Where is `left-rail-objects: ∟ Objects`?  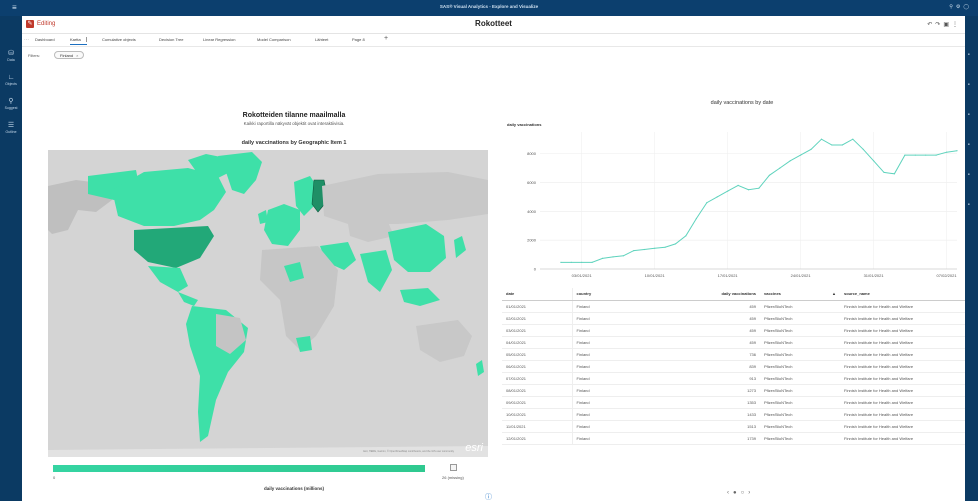 left-rail-objects: ∟ Objects is located at coordinates (11, 80).